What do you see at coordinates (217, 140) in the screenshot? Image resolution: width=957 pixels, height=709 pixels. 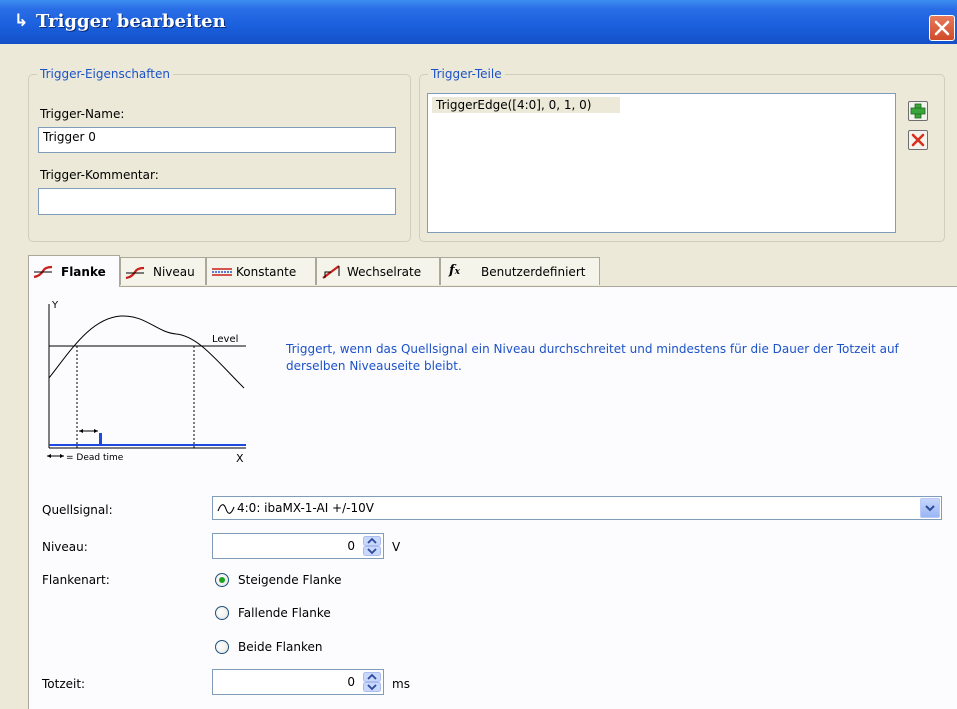 I see `trigger-name-input: Trigger 0` at bounding box center [217, 140].